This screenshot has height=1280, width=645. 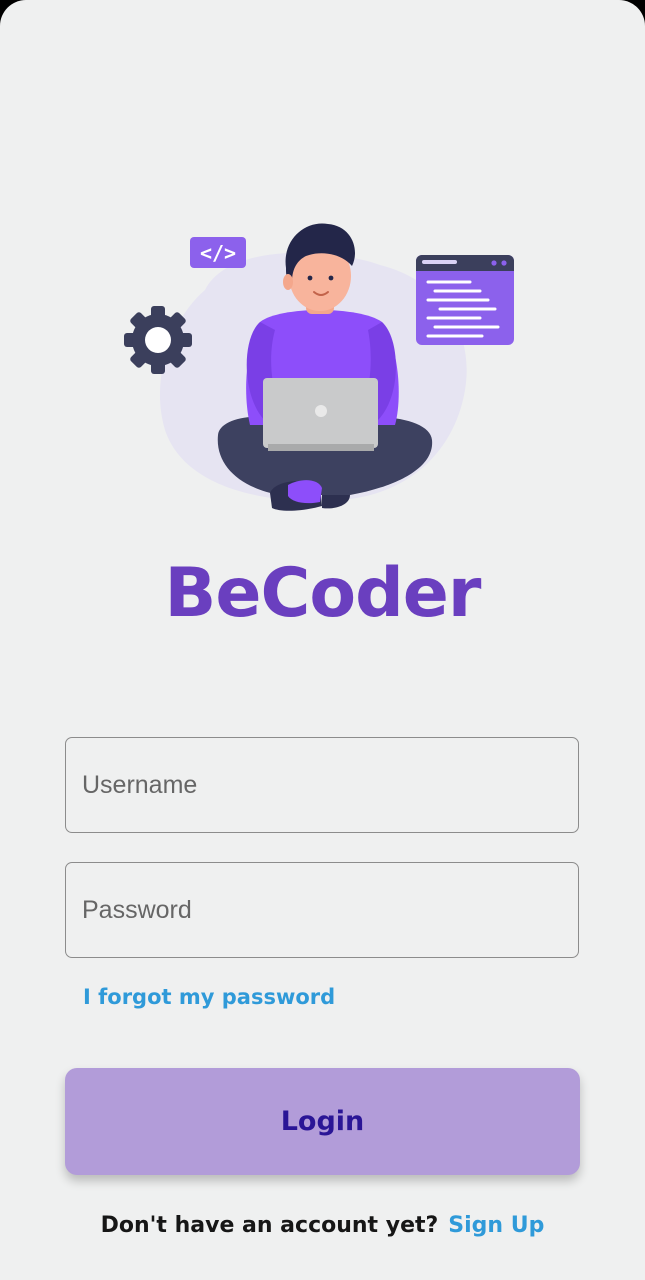 I want to click on app-logo-title: BeCoder, so click(x=323, y=593).